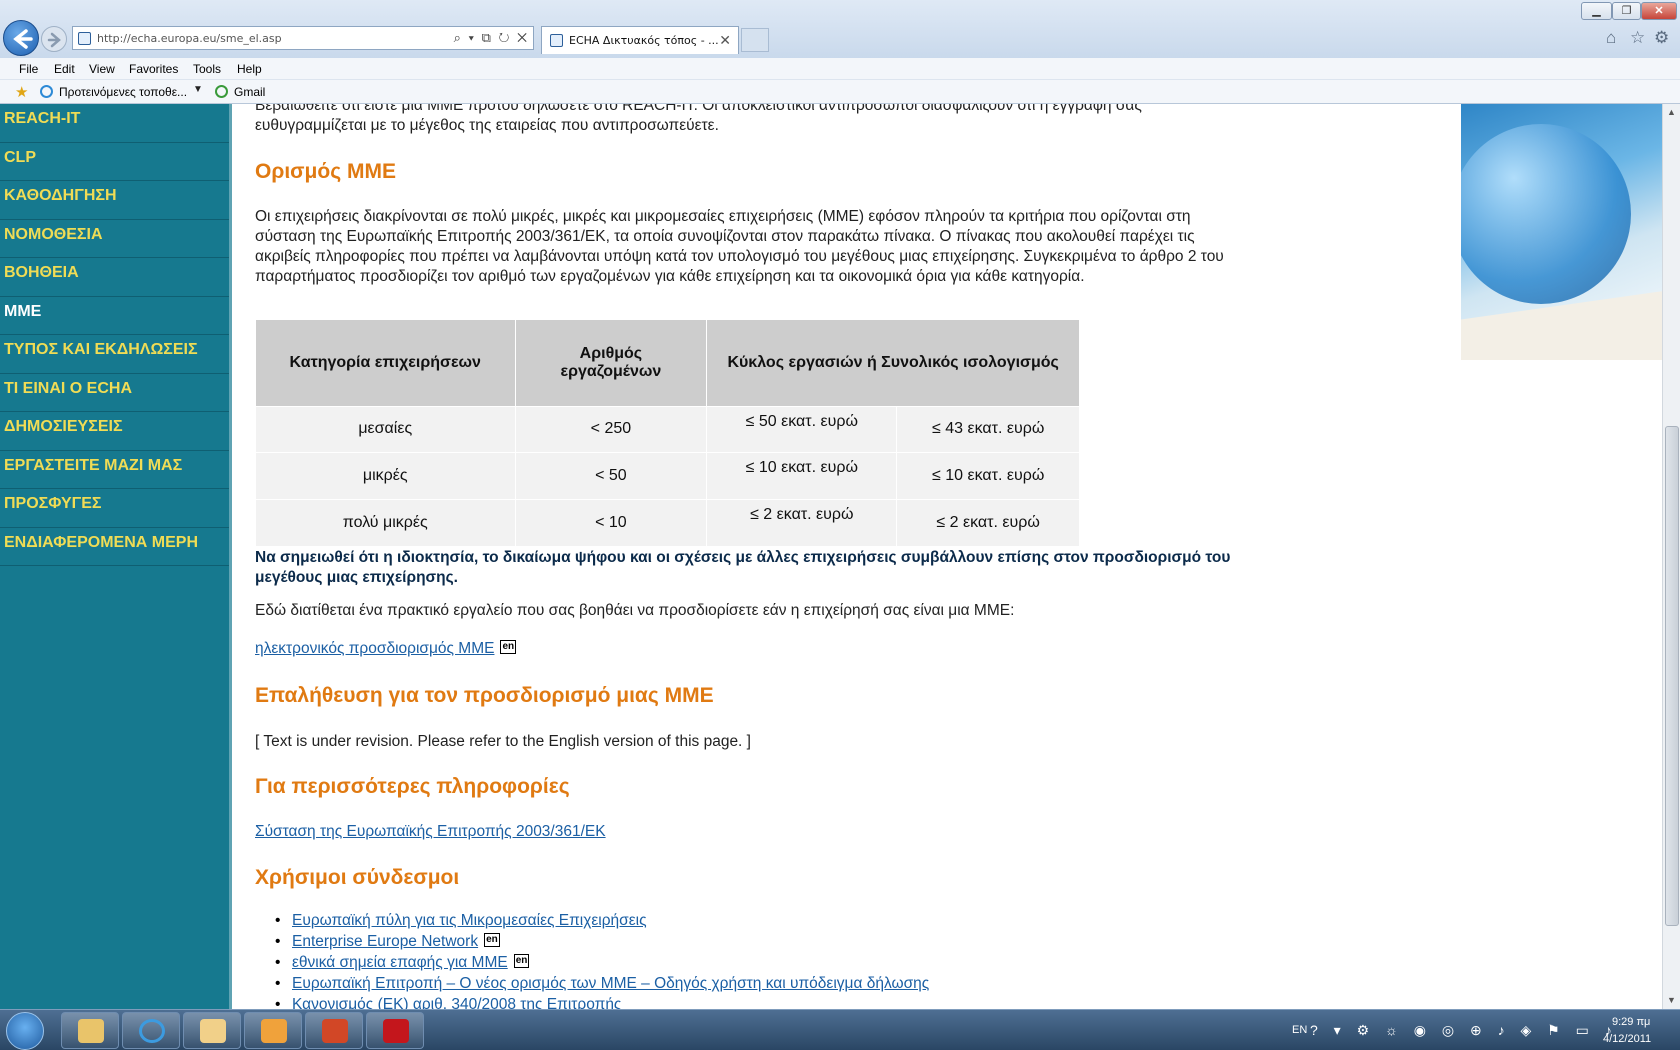 Image resolution: width=1680 pixels, height=1050 pixels. Describe the element at coordinates (114, 162) in the screenshot. I see `sidebar-item-clp: CLP` at that location.